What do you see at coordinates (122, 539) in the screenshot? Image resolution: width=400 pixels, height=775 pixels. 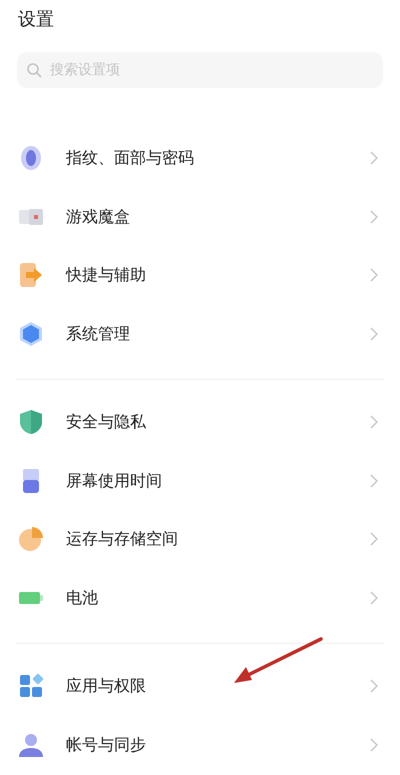 I see `item-label: 运存与存储空间` at bounding box center [122, 539].